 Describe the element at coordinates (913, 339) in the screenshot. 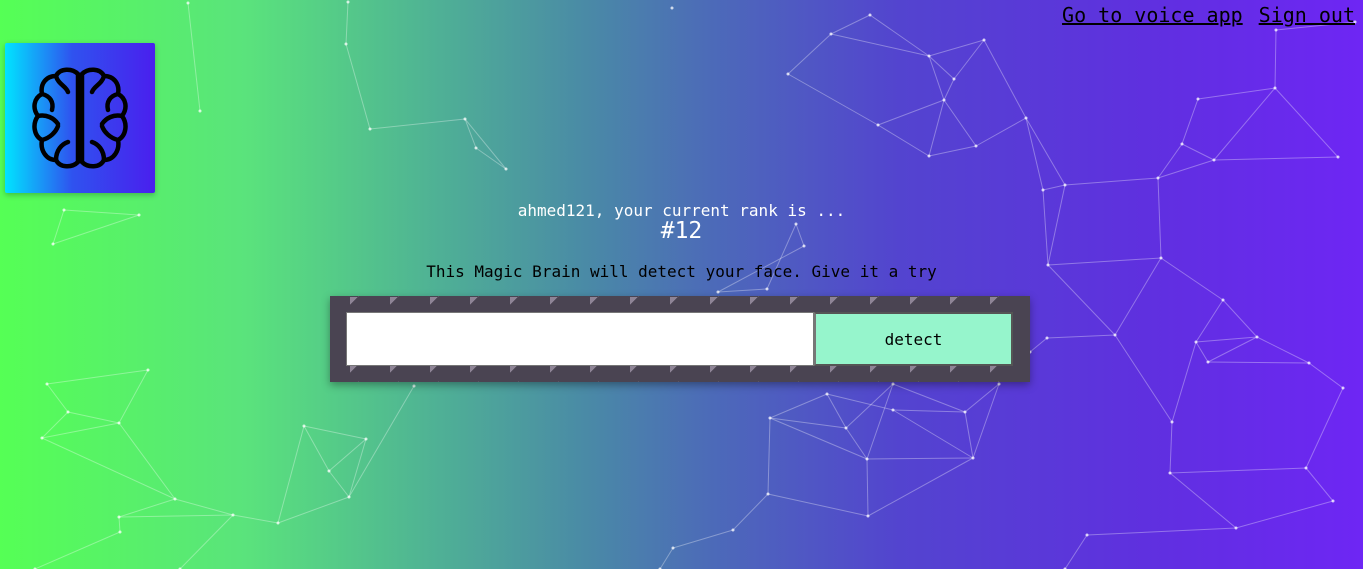

I see `detect-button: detect` at that location.